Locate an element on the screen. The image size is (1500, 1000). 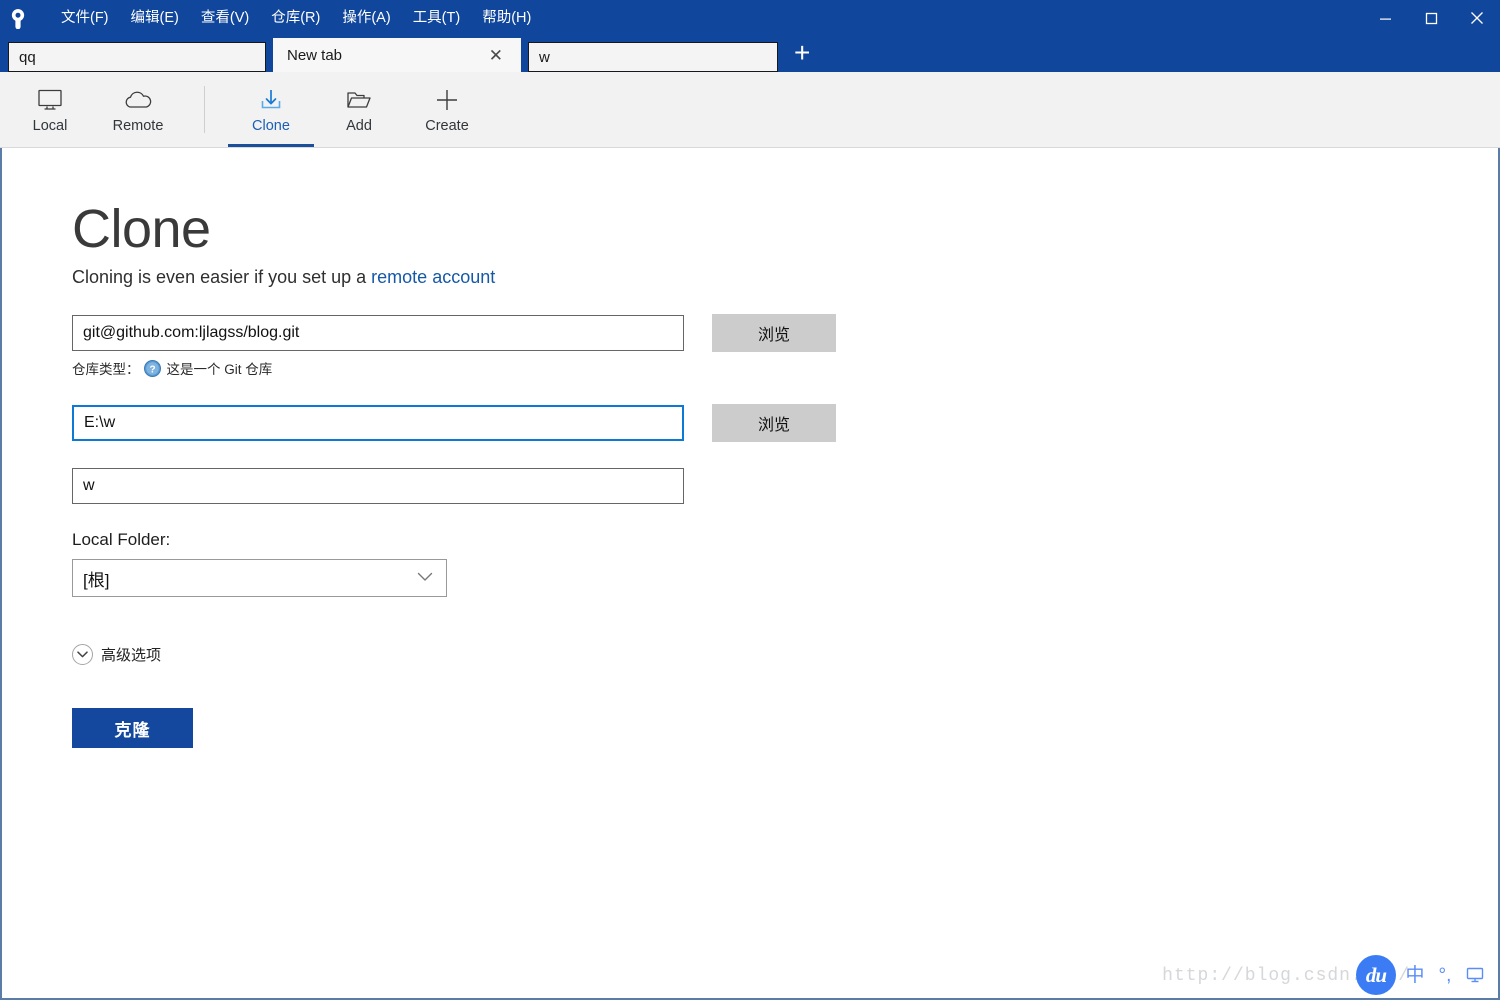
advanced-options-toggle: 高级选项 is located at coordinates (152, 654).